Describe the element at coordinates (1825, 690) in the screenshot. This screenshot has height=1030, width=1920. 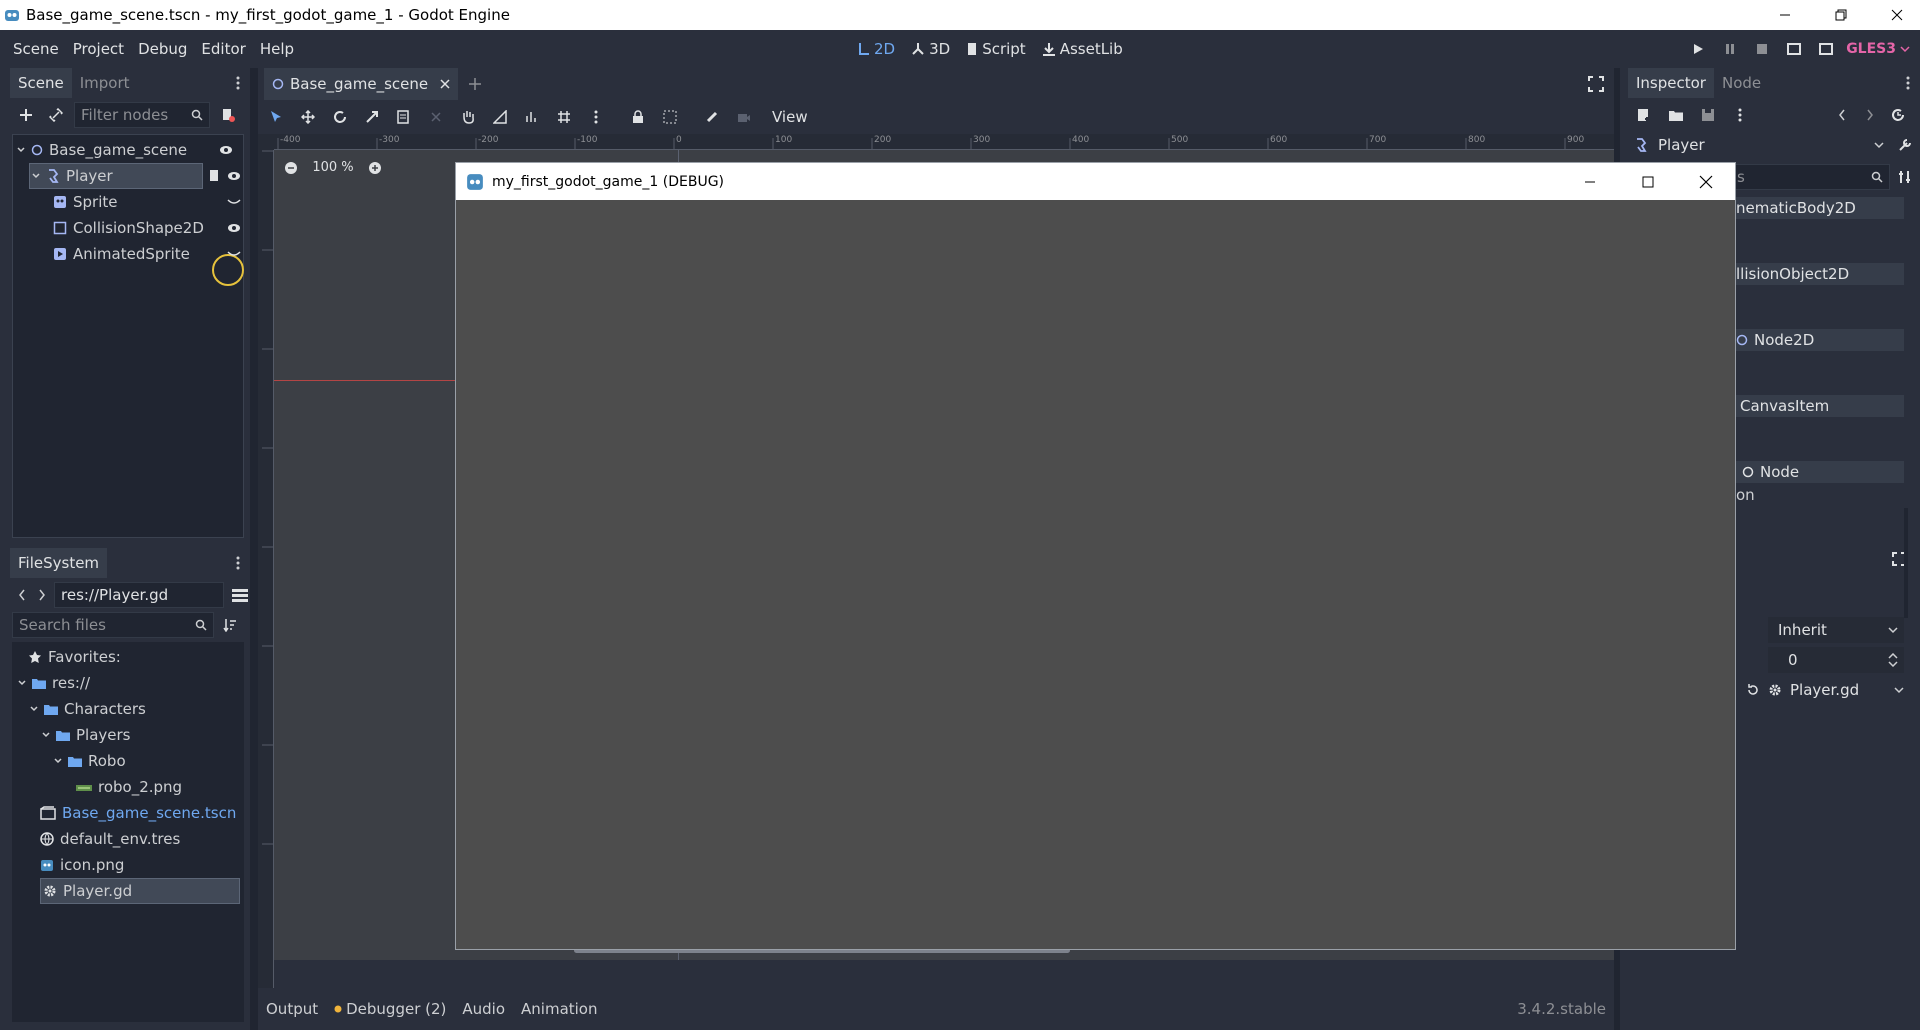
I see `script-property: Player.gd` at that location.